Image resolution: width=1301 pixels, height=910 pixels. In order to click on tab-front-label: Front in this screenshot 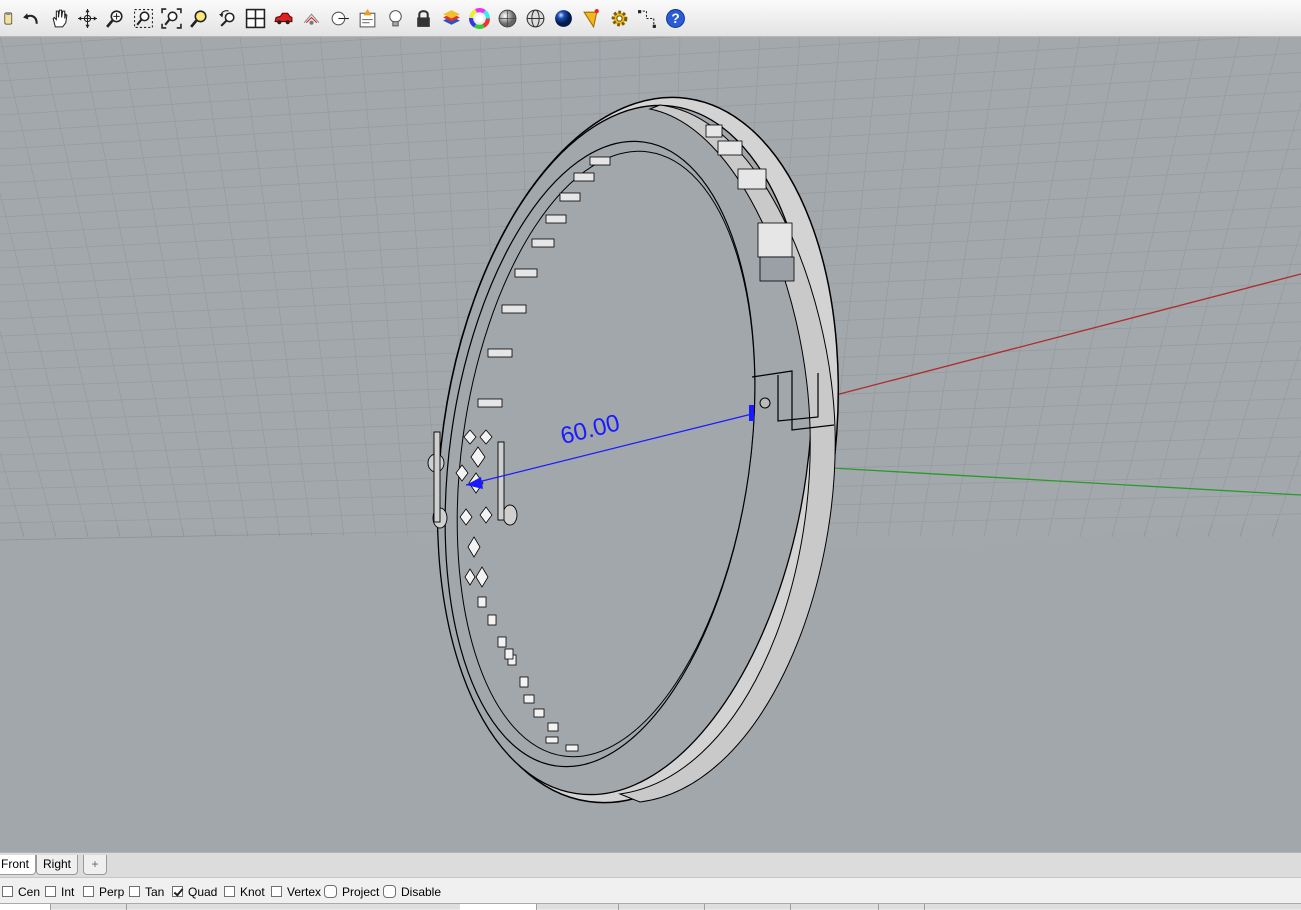, I will do `click(15, 864)`.